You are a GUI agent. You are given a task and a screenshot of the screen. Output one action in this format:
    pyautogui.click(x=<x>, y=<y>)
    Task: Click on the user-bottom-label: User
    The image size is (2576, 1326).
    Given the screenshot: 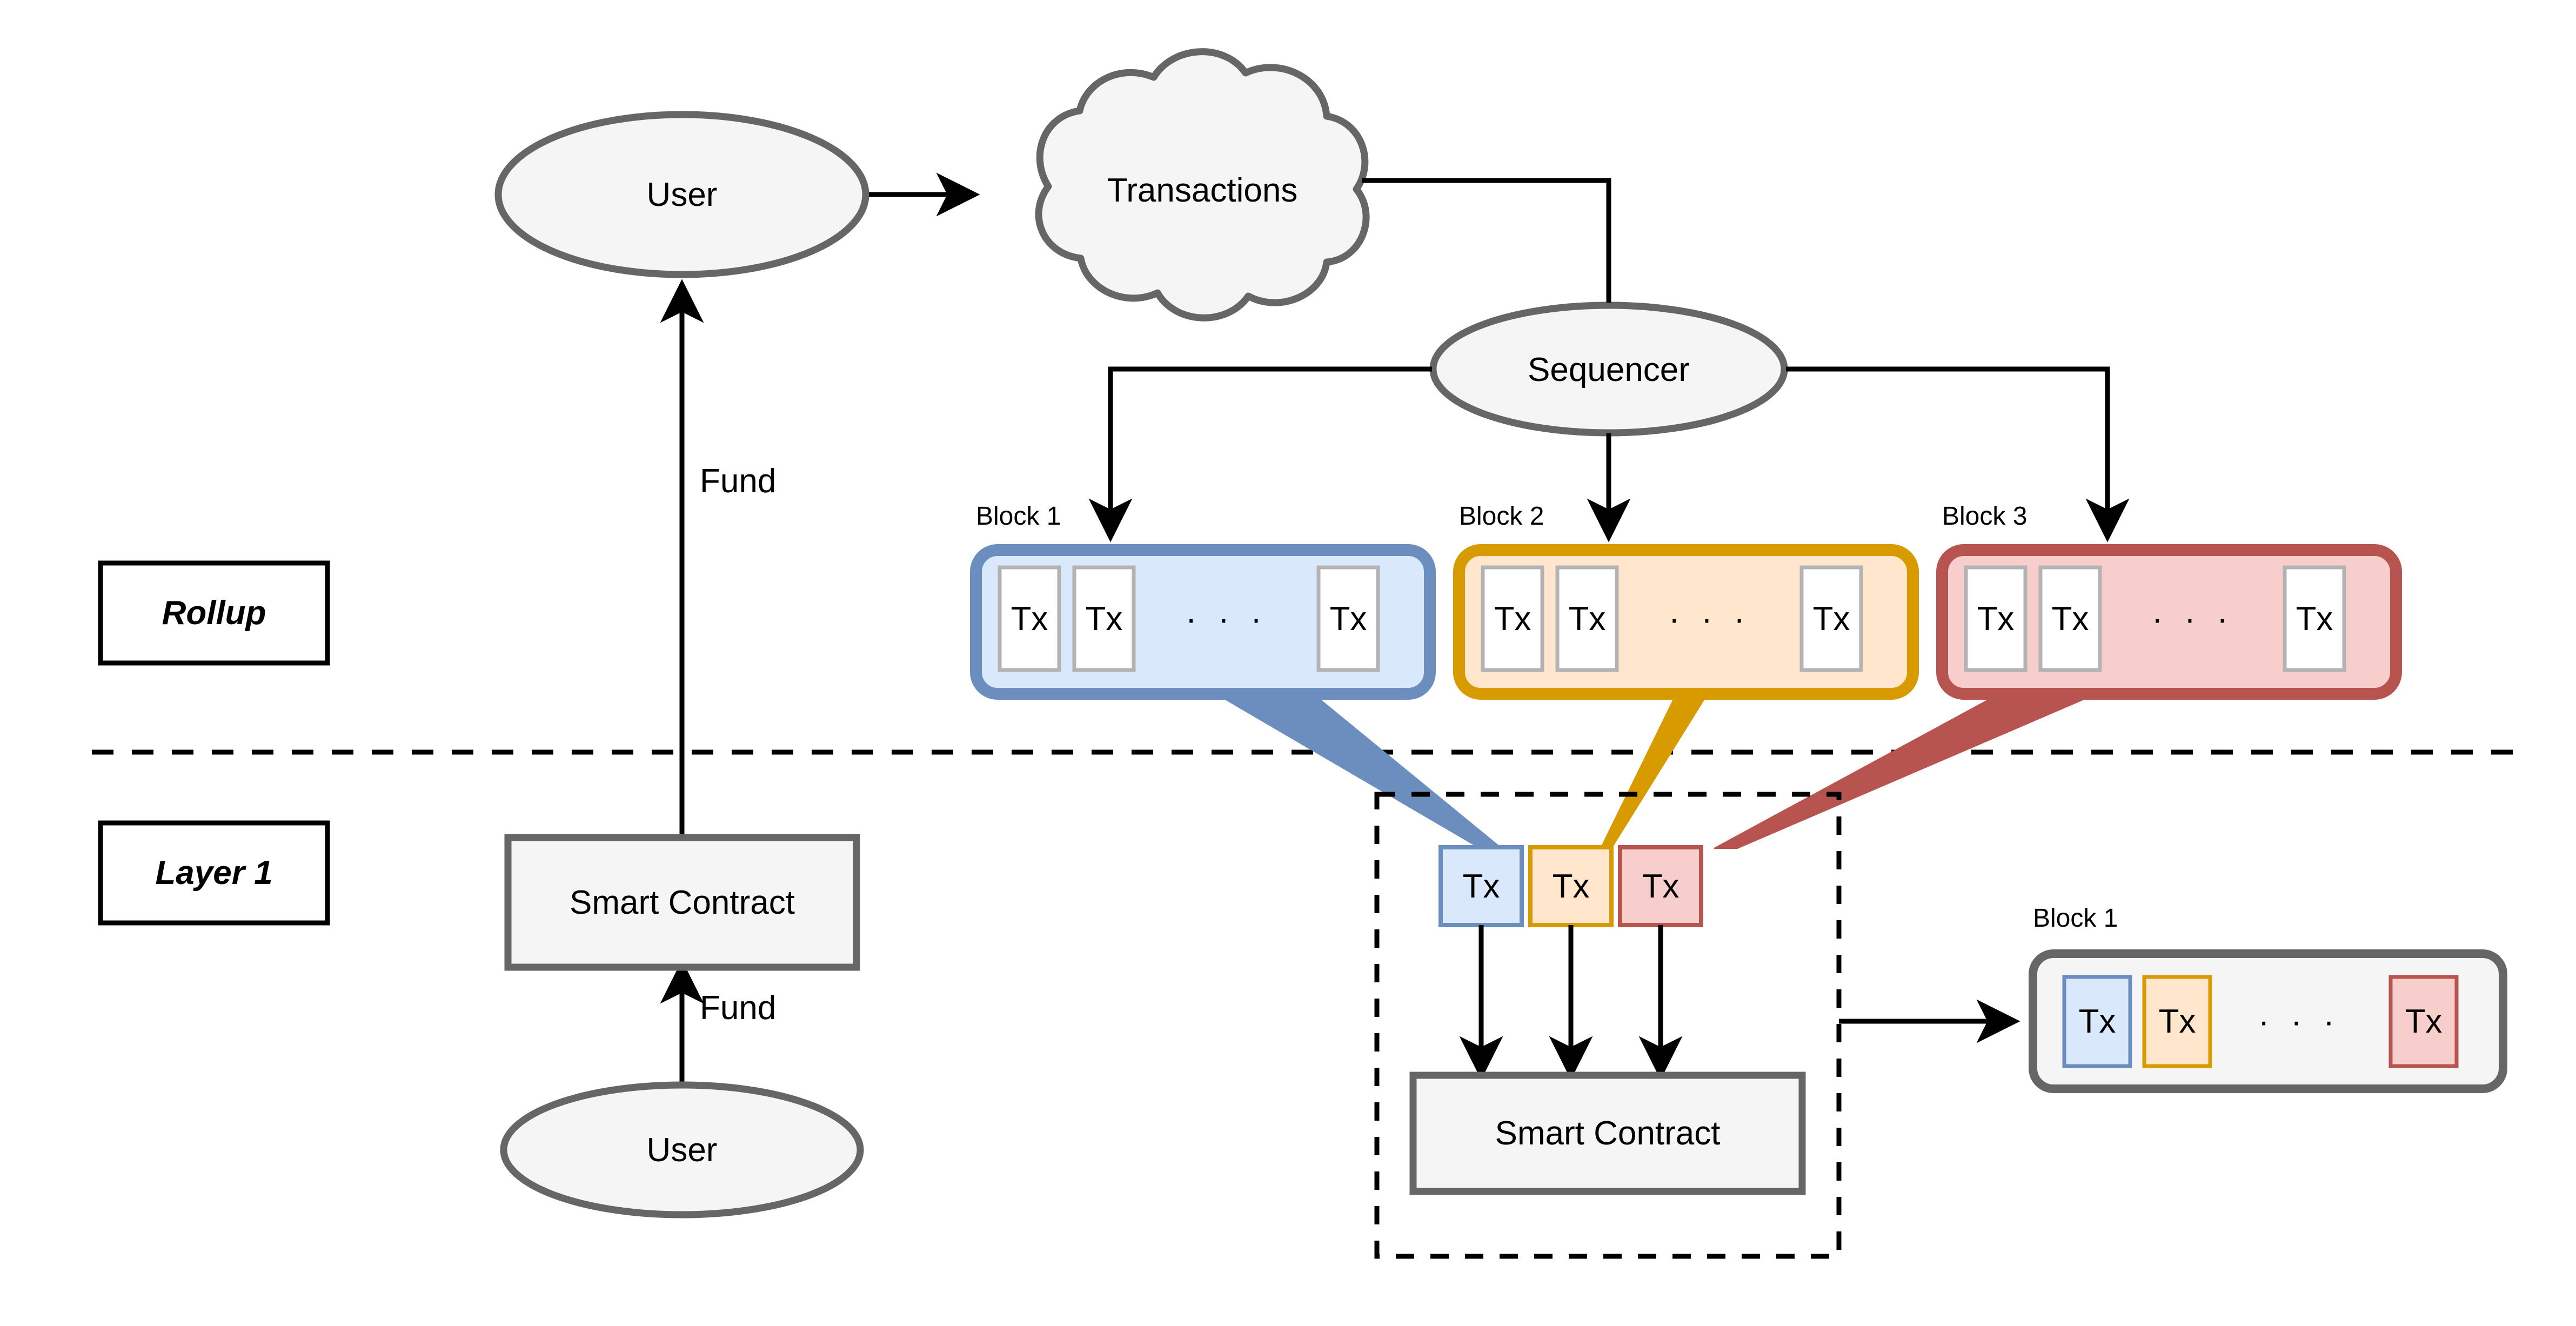 What is the action you would take?
    pyautogui.click(x=682, y=1150)
    